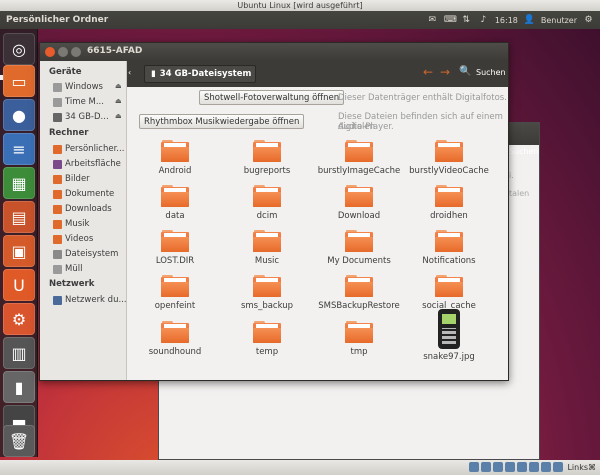  What do you see at coordinates (89, 239) in the screenshot?
I see `sidebar-item-videos: Videos` at bounding box center [89, 239].